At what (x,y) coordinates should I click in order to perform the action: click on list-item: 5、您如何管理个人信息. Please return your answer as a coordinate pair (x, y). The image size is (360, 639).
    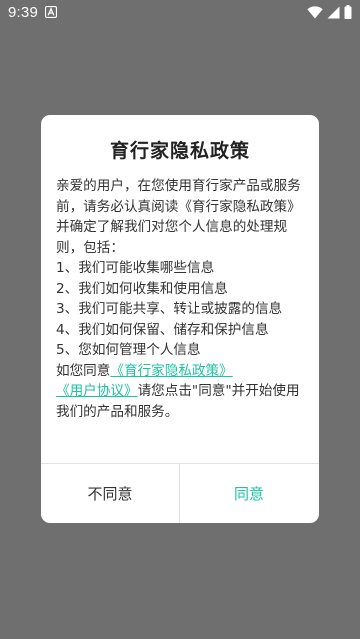
    Looking at the image, I should click on (128, 350).